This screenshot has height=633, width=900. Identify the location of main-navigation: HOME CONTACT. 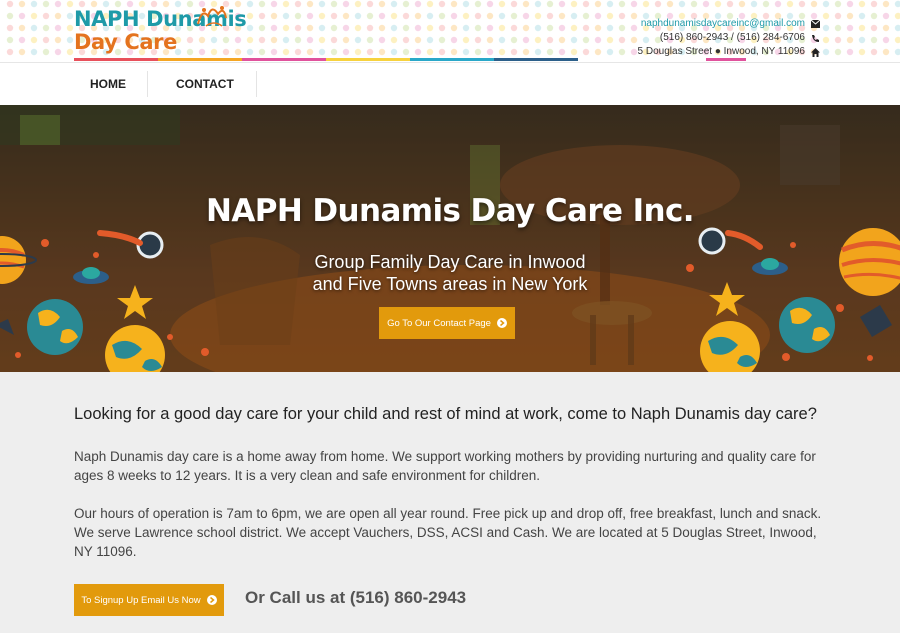
(450, 83).